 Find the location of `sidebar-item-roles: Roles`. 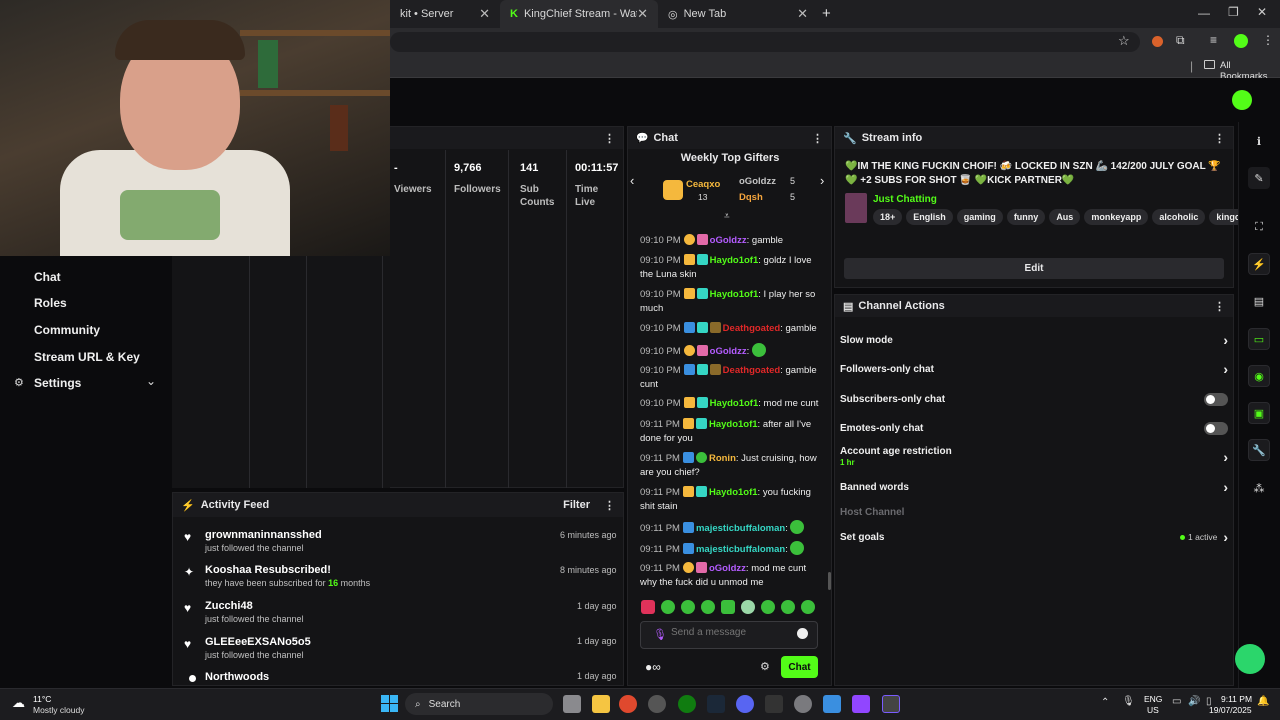

sidebar-item-roles: Roles is located at coordinates (50, 303).